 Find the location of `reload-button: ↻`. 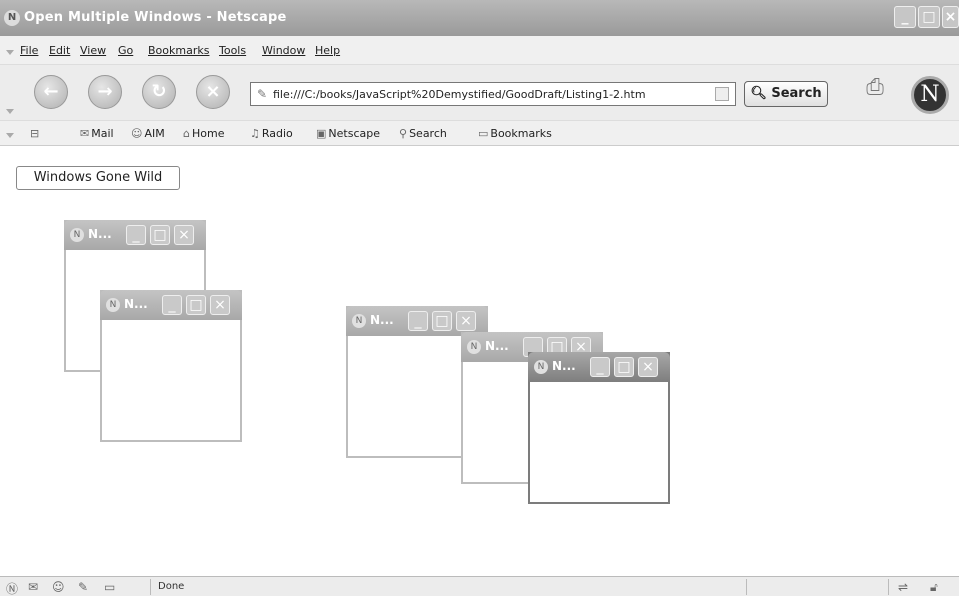

reload-button: ↻ is located at coordinates (159, 92).